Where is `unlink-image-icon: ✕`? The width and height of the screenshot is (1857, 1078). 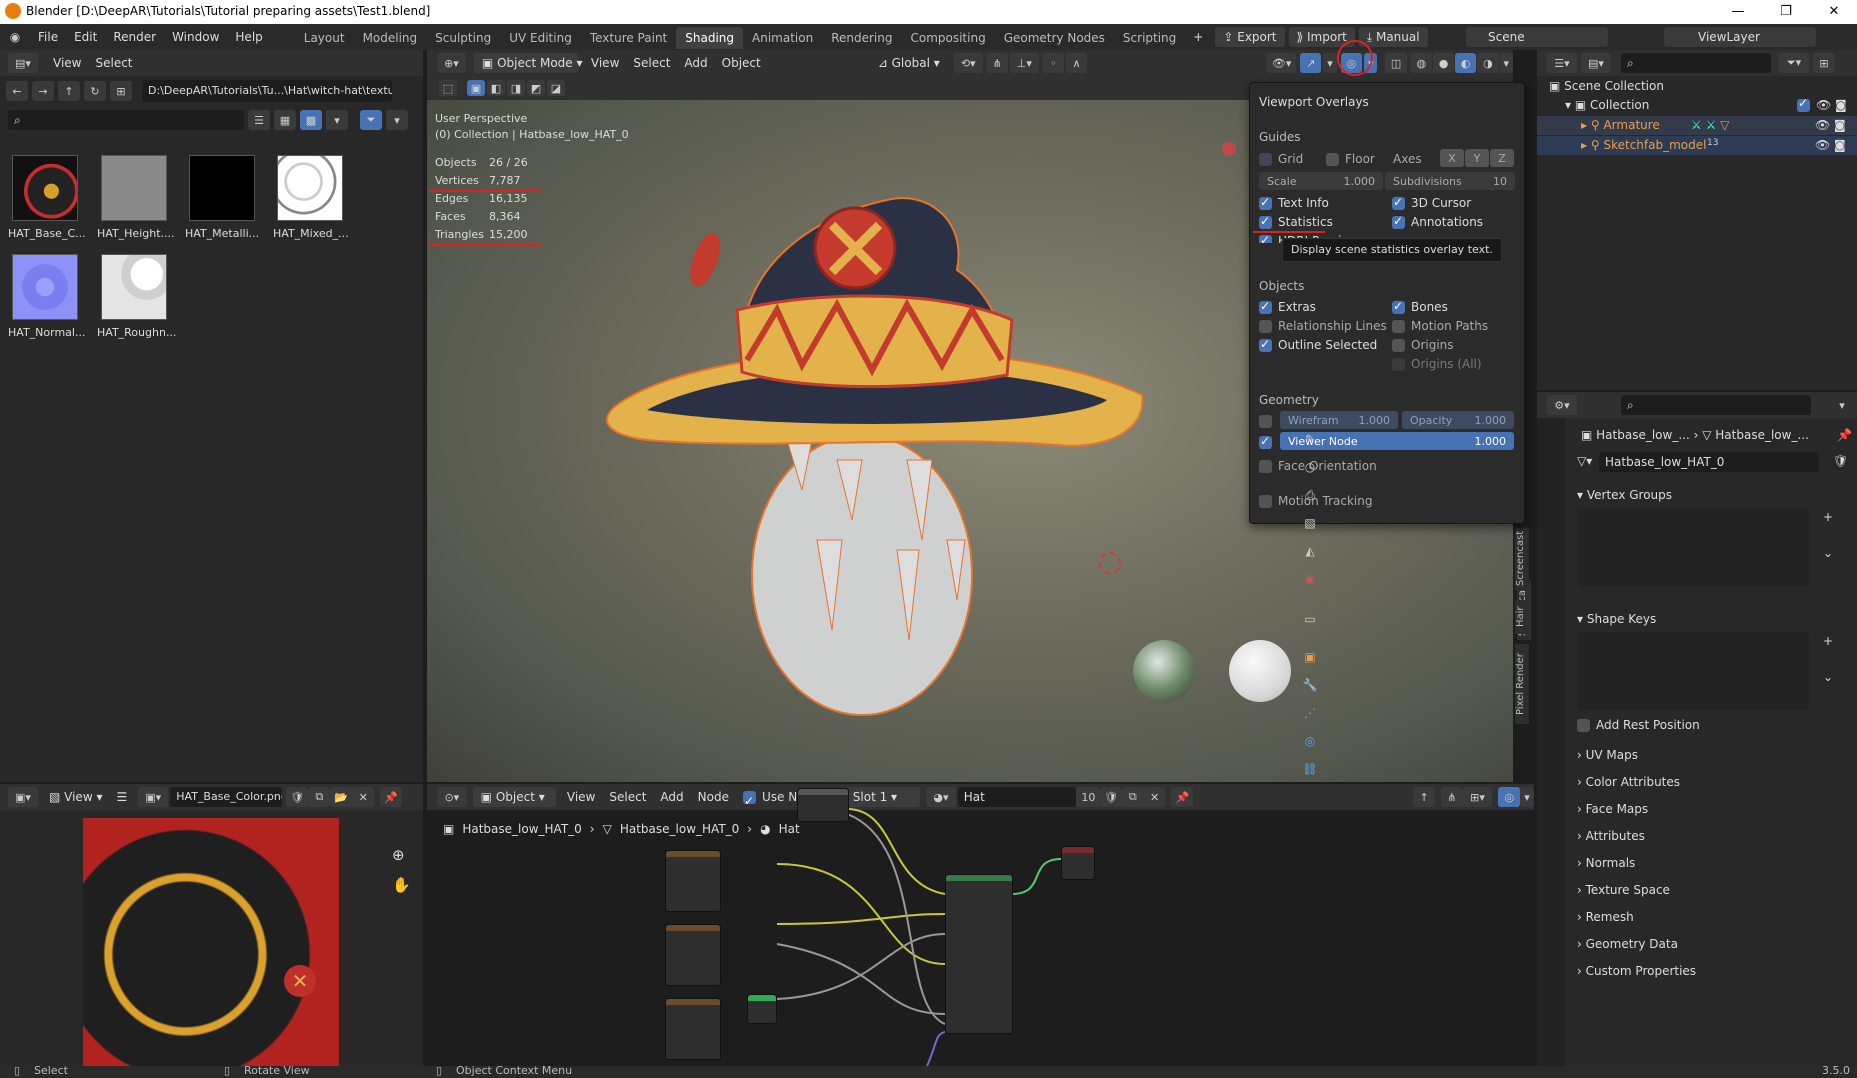
unlink-image-icon: ✕ is located at coordinates (363, 797).